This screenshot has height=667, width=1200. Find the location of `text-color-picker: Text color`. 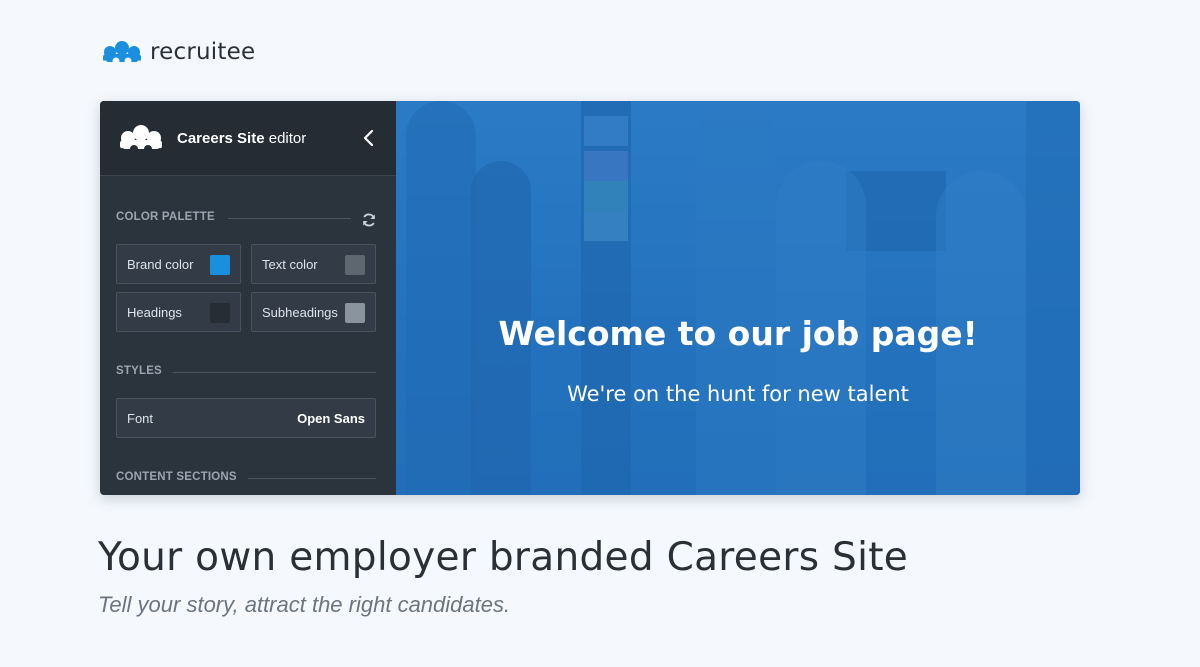

text-color-picker: Text color is located at coordinates (313, 264).